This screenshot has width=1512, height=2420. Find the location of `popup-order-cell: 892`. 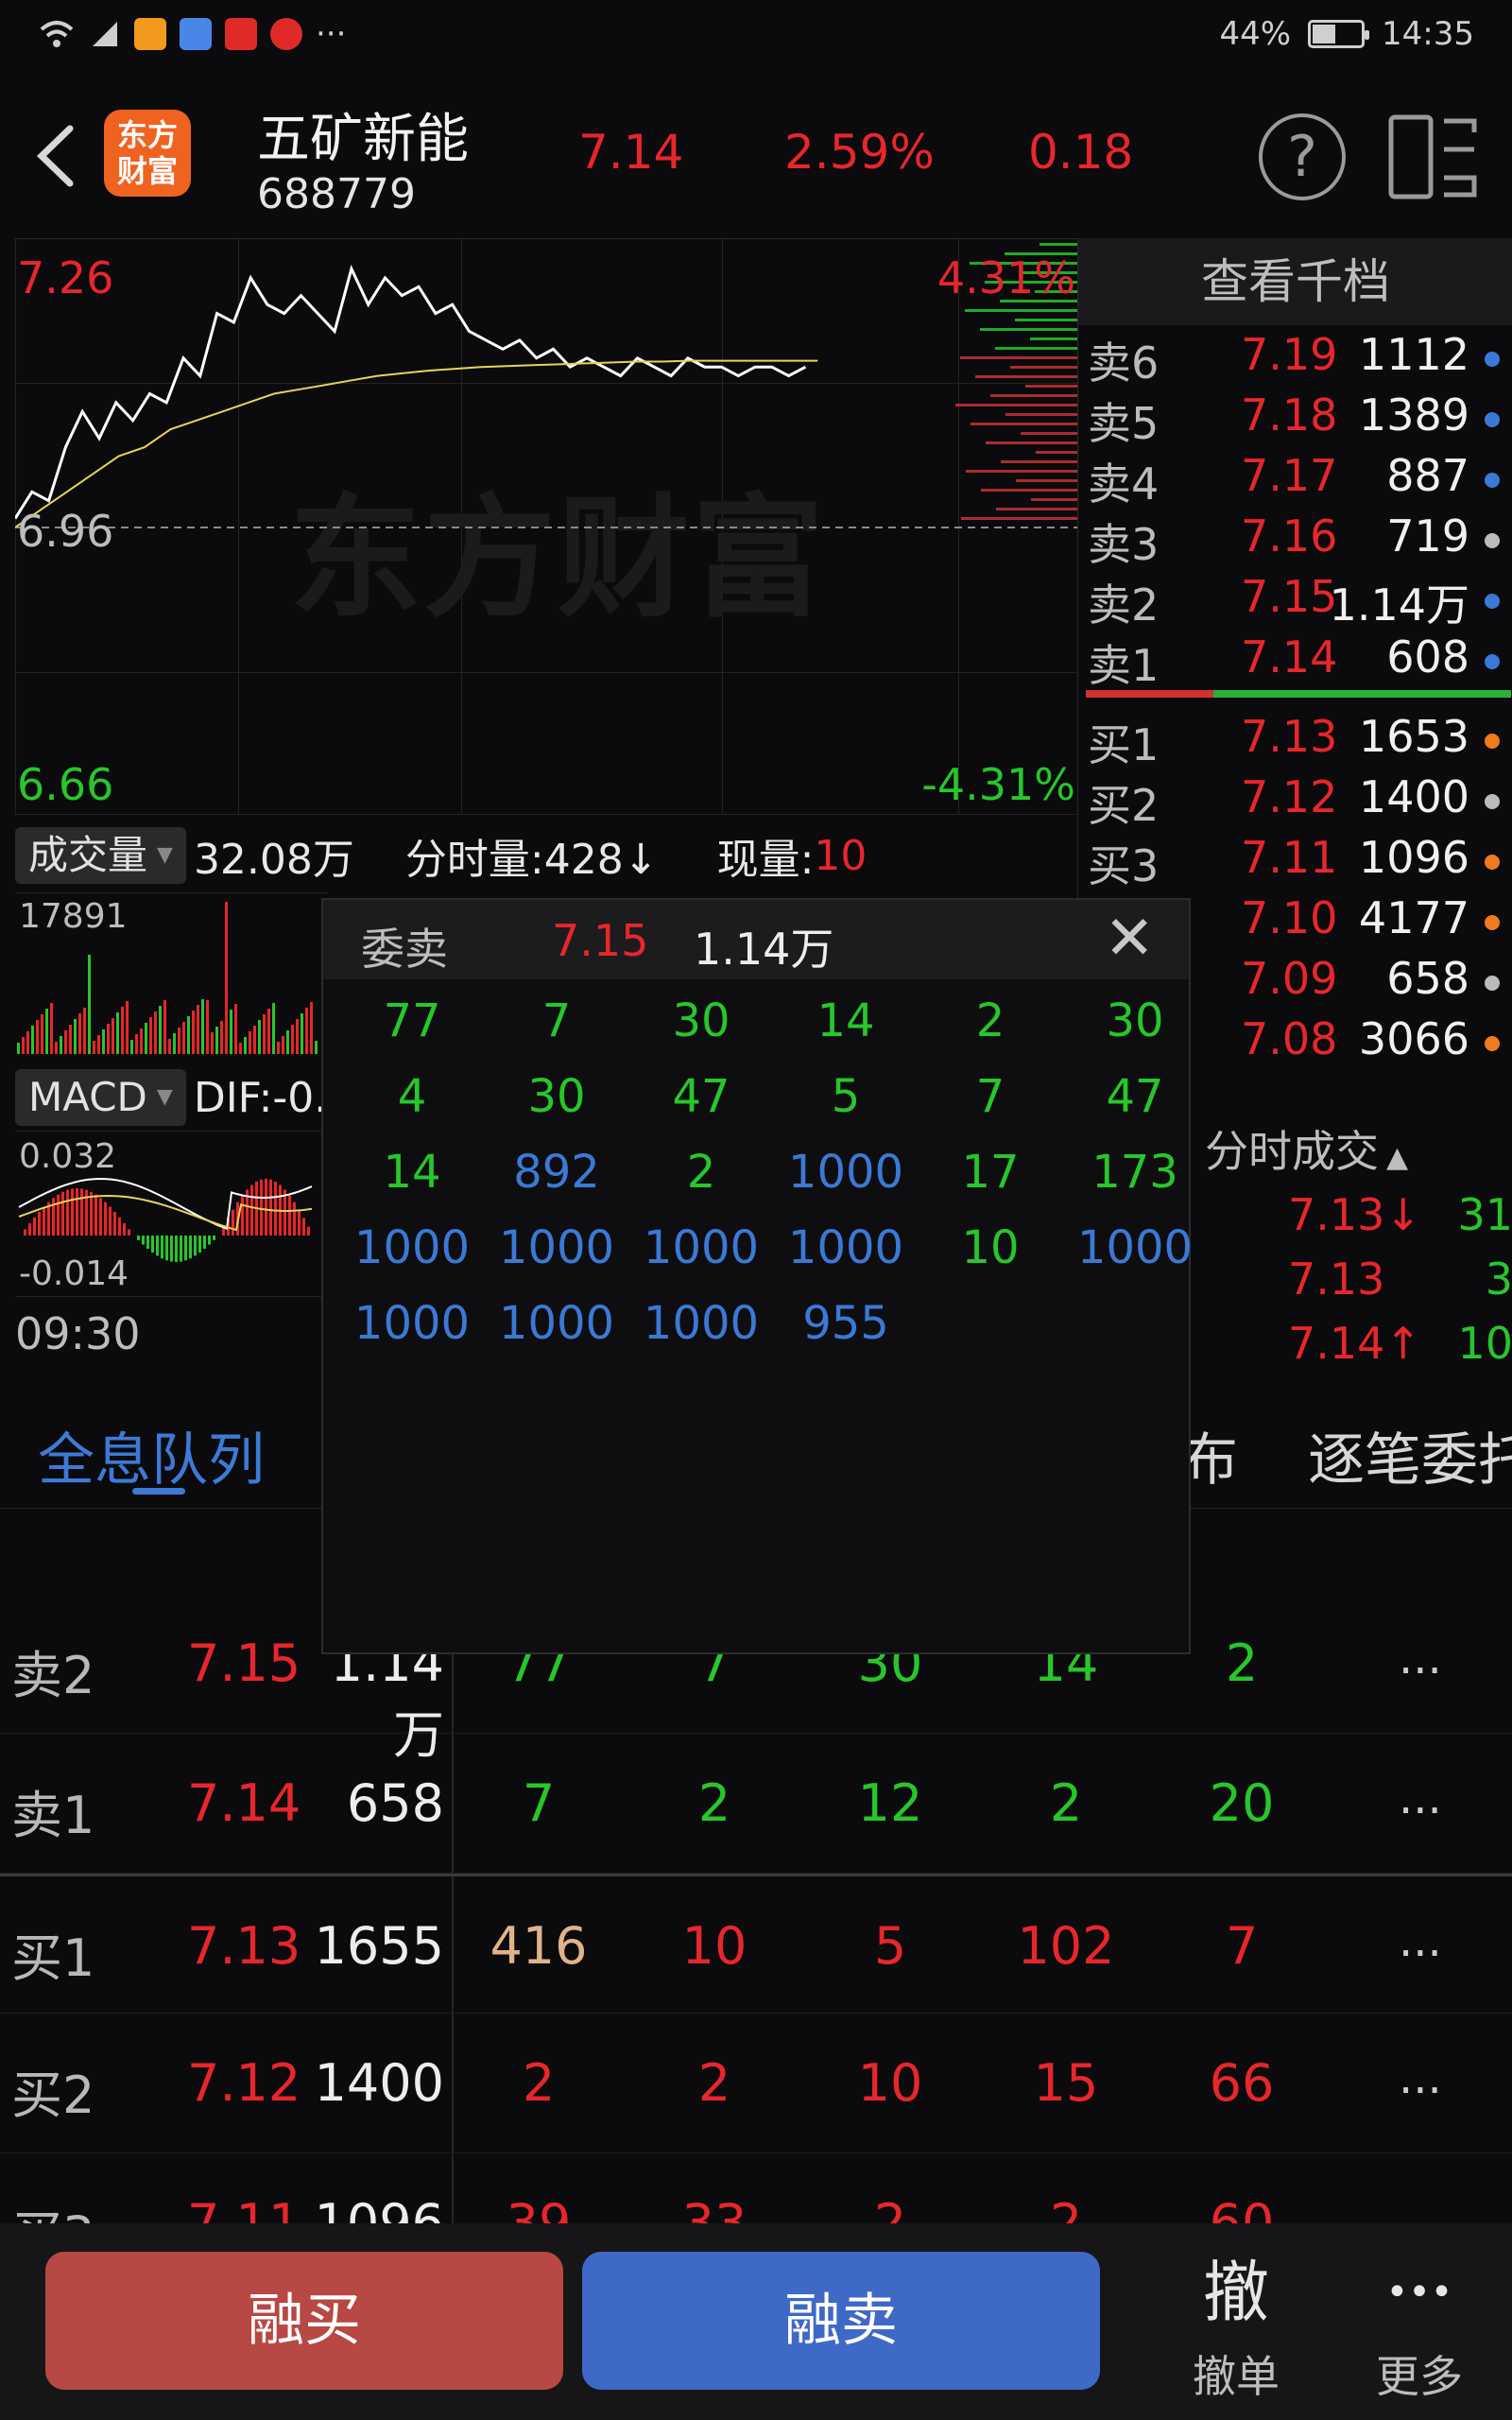

popup-order-cell: 892 is located at coordinates (556, 1172).